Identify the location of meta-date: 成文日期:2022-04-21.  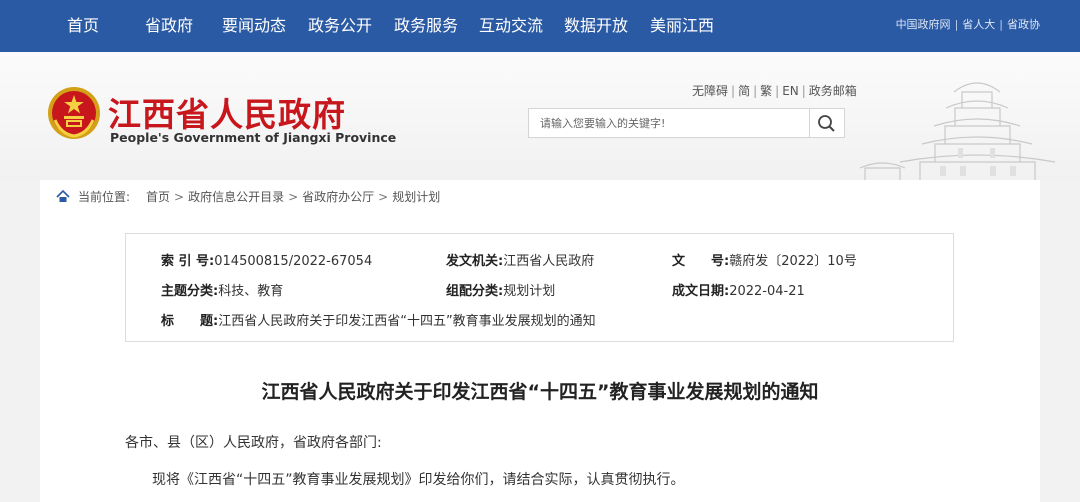
(738, 289).